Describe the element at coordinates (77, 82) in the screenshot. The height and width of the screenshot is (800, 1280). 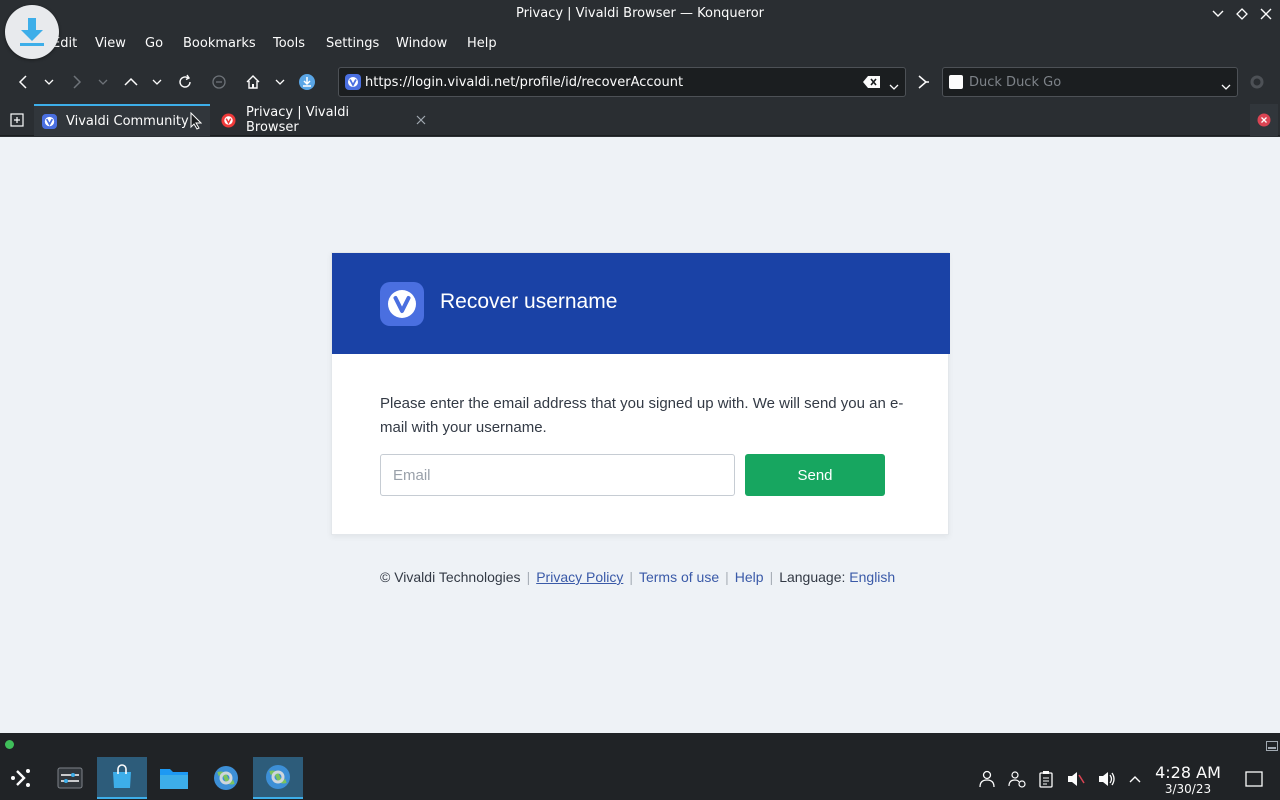
I see `forward-icon` at that location.